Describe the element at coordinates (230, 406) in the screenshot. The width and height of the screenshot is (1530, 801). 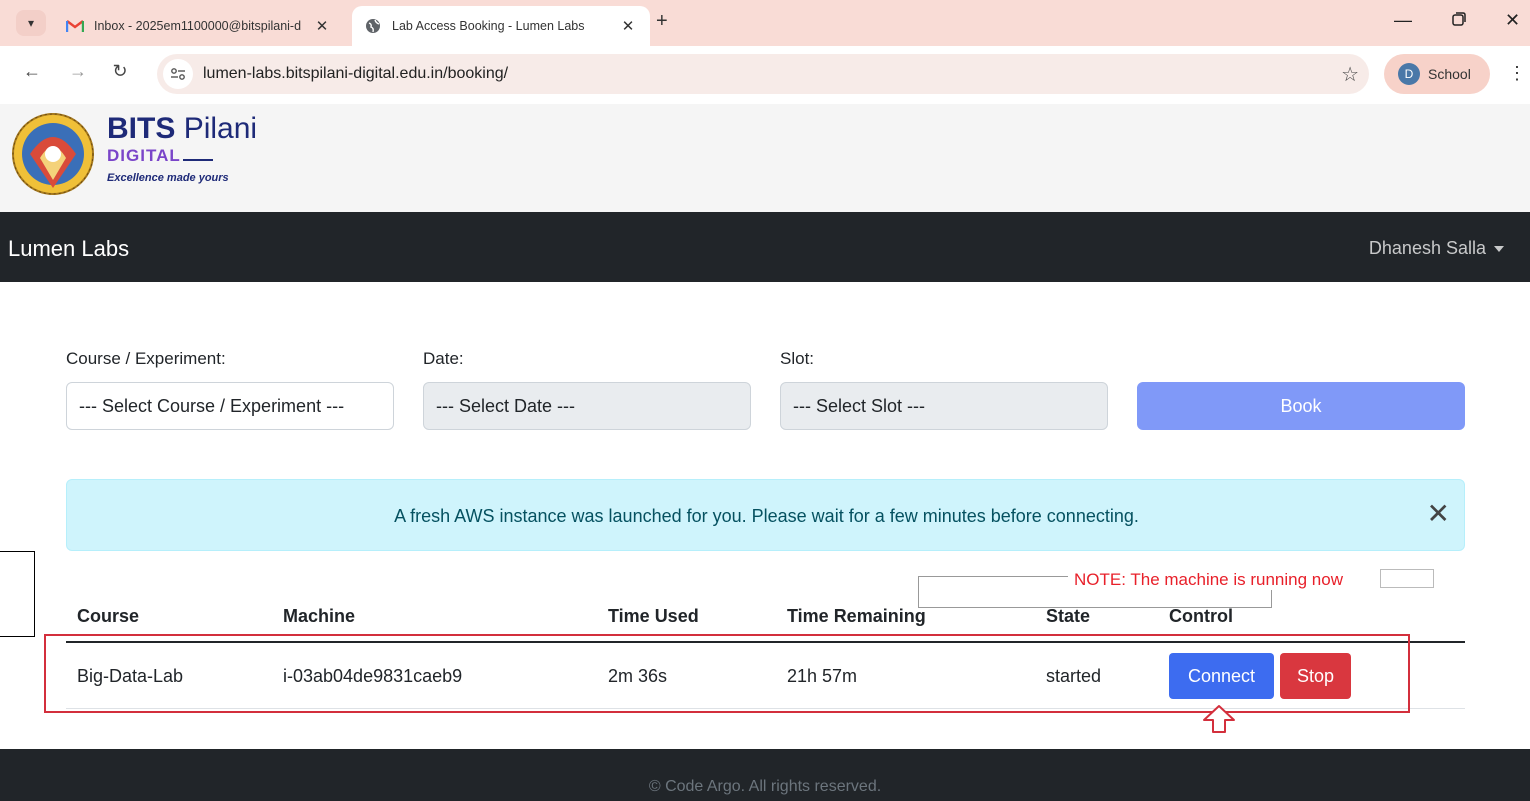
I see `course-select: --- Select Course / Experiment ---` at that location.